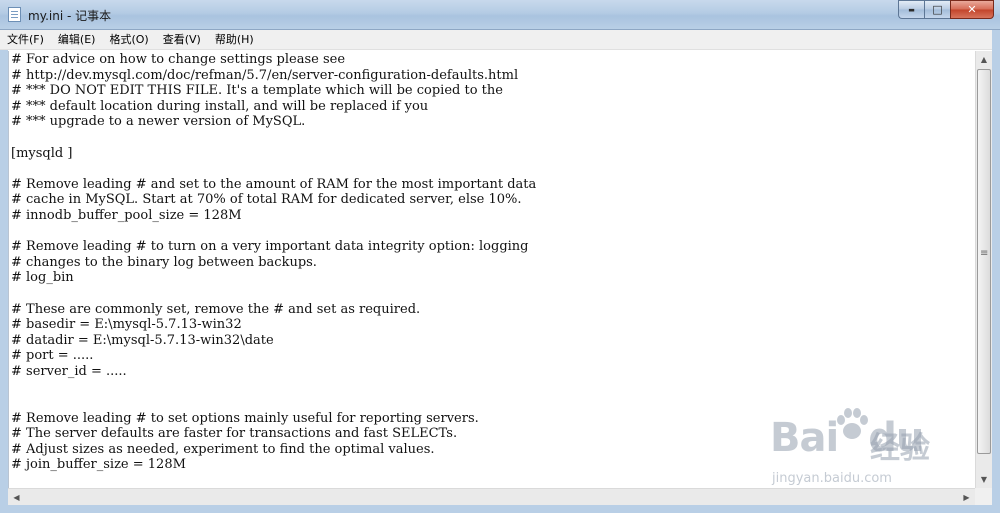 This screenshot has width=1000, height=513. Describe the element at coordinates (983, 496) in the screenshot. I see `scrollbar-corner` at that location.